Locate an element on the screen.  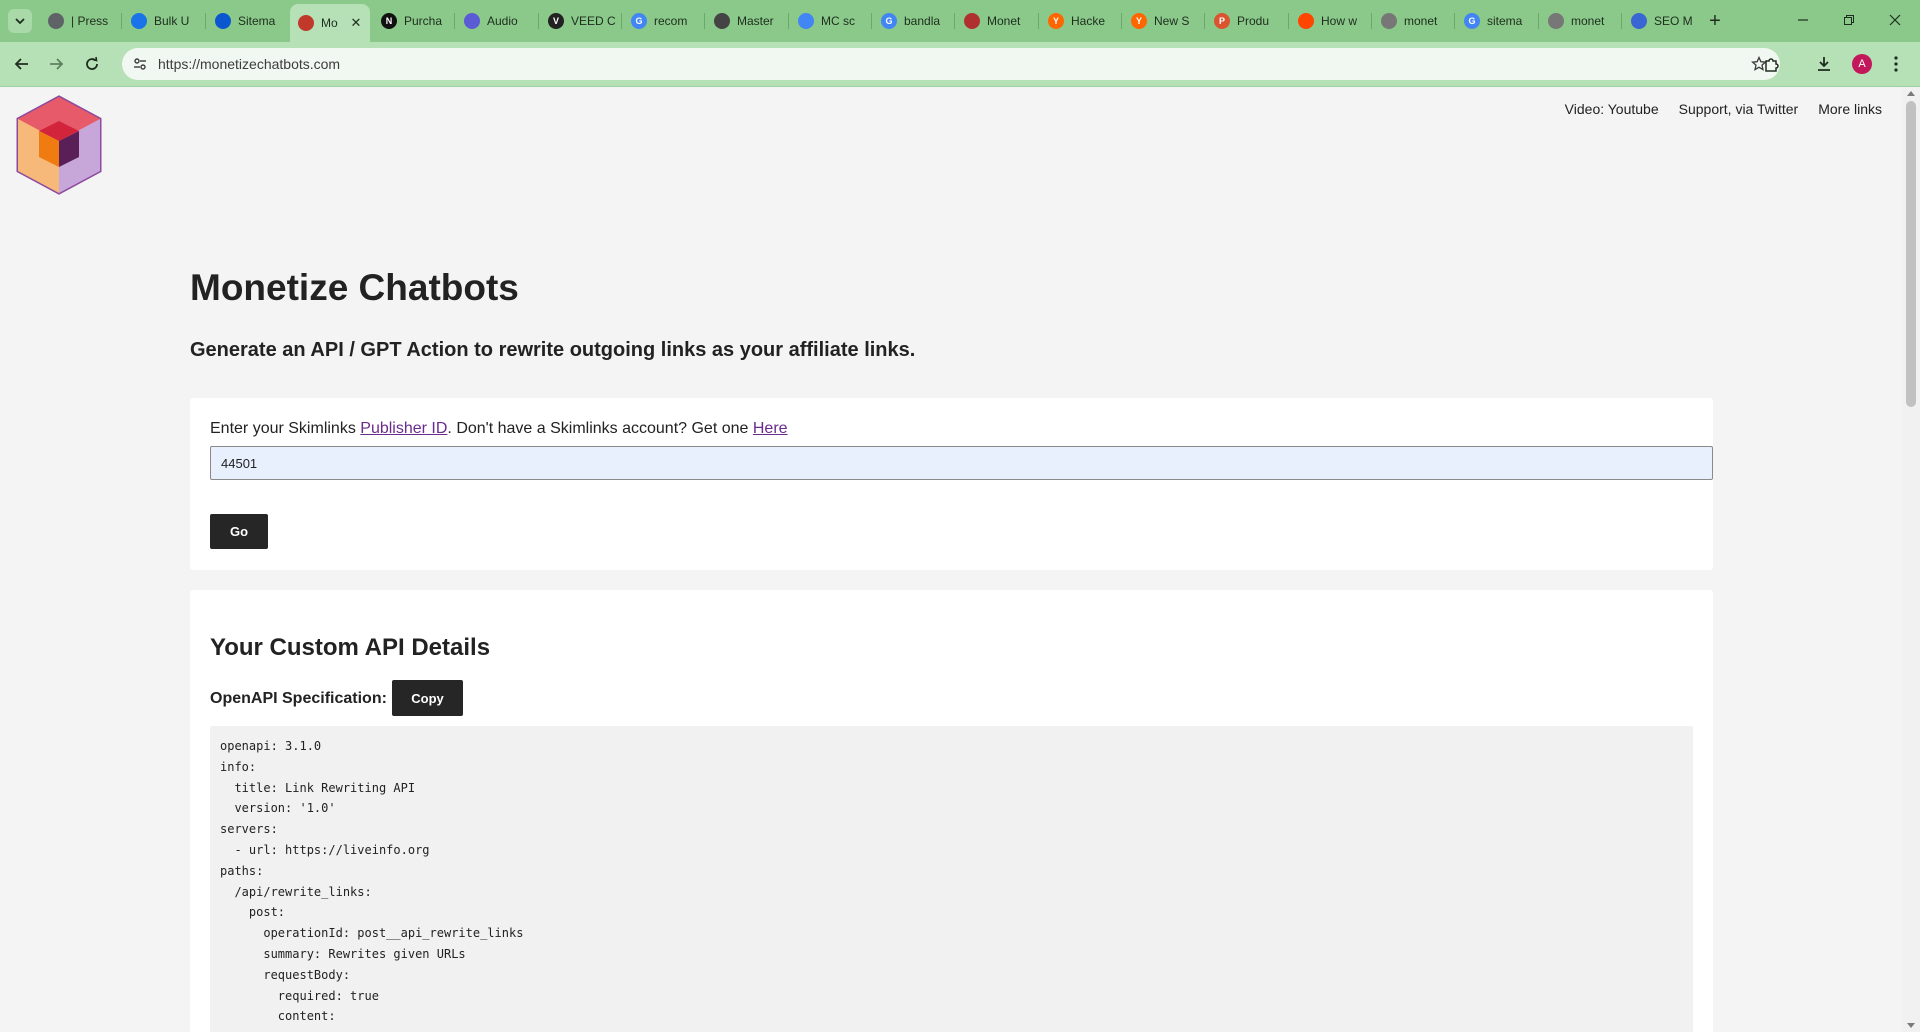
kebab-menu-icon is located at coordinates (1896, 64).